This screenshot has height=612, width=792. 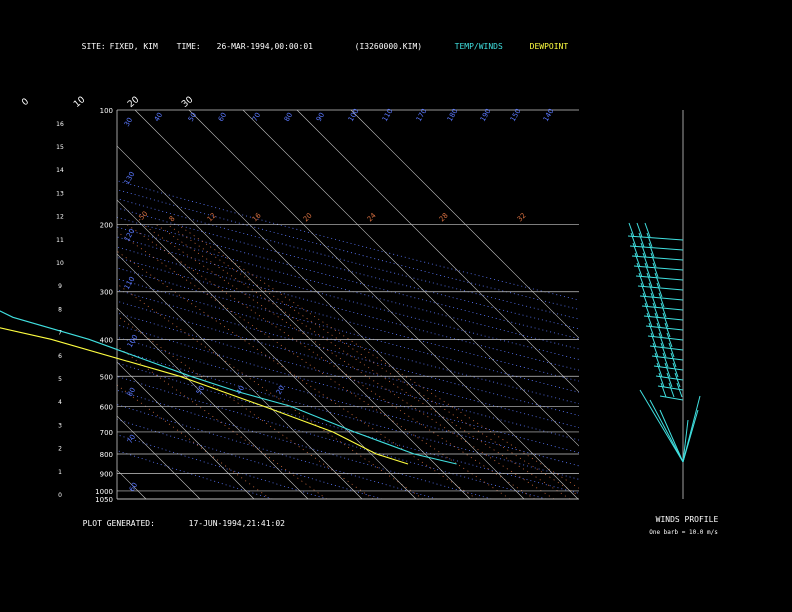 What do you see at coordinates (60, 147) in the screenshot?
I see `height-tick-label: 15` at bounding box center [60, 147].